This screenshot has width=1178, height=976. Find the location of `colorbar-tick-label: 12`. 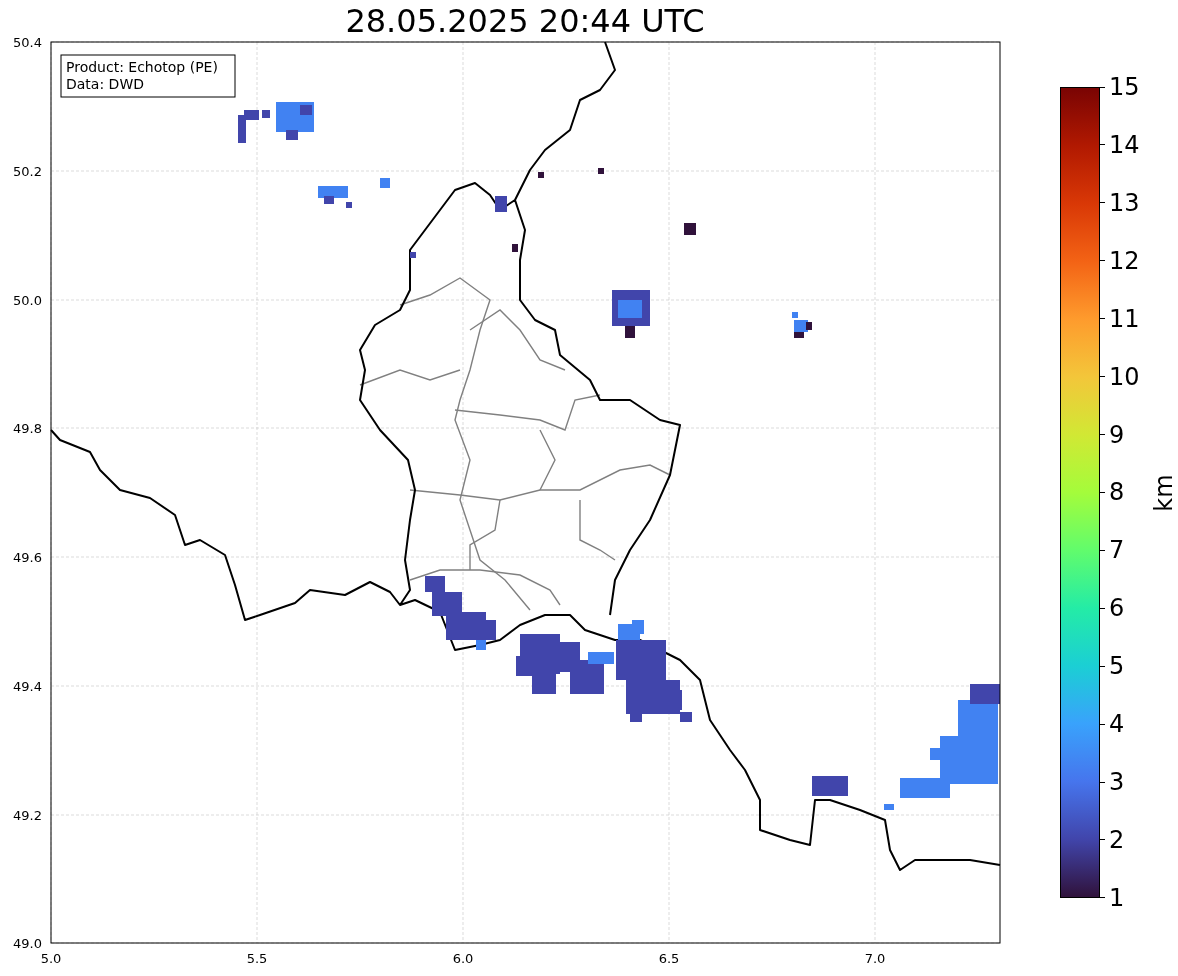

colorbar-tick-label: 12 is located at coordinates (1124, 260).